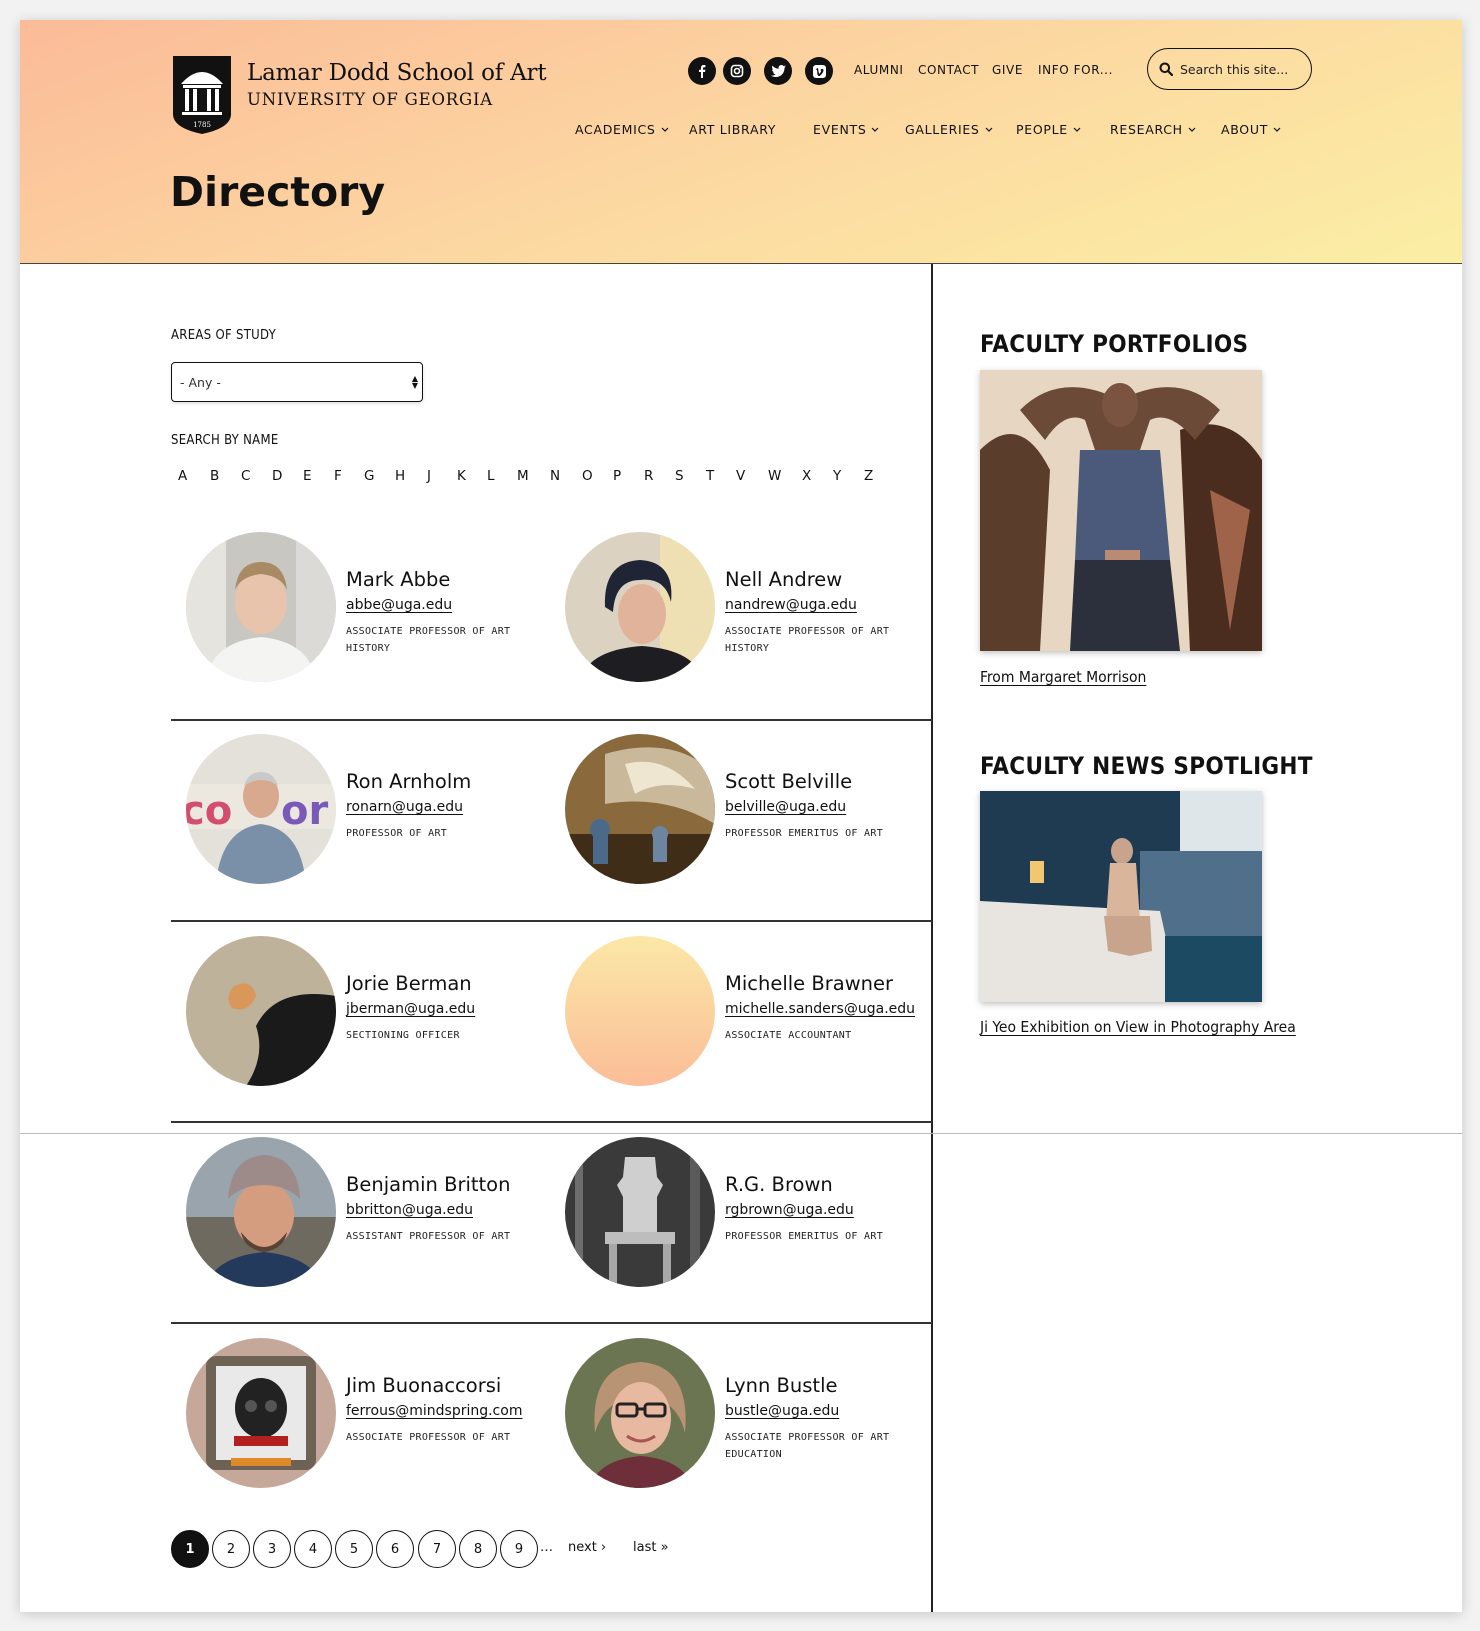  What do you see at coordinates (209, 811) in the screenshot?
I see `svg-text: co` at bounding box center [209, 811].